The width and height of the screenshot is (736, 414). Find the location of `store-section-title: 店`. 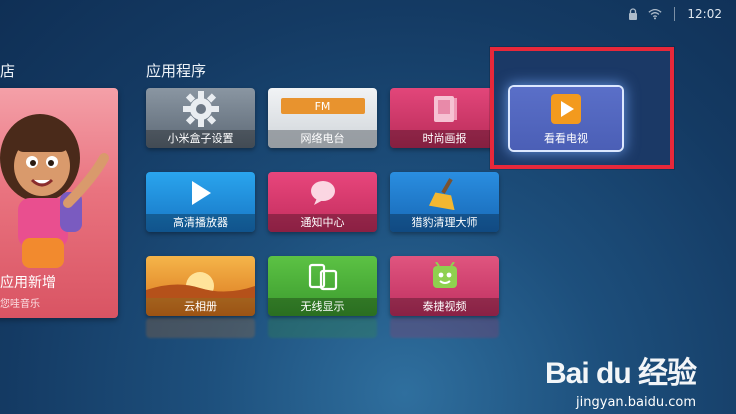

store-section-title: 店 is located at coordinates (8, 71).